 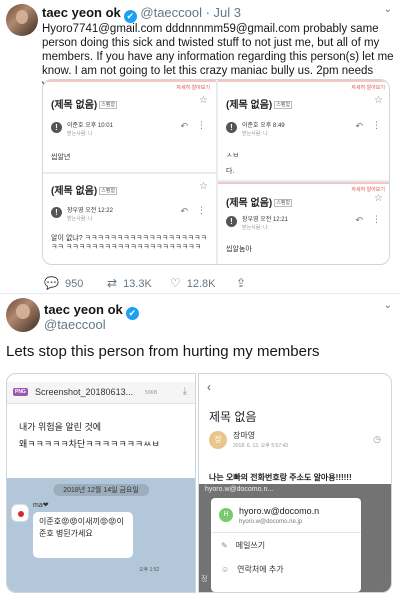 What do you see at coordinates (280, 477) in the screenshot?
I see `email-body: 나는 오빠의 전화번호랑 주소도 알아용!!!!!!` at bounding box center [280, 477].